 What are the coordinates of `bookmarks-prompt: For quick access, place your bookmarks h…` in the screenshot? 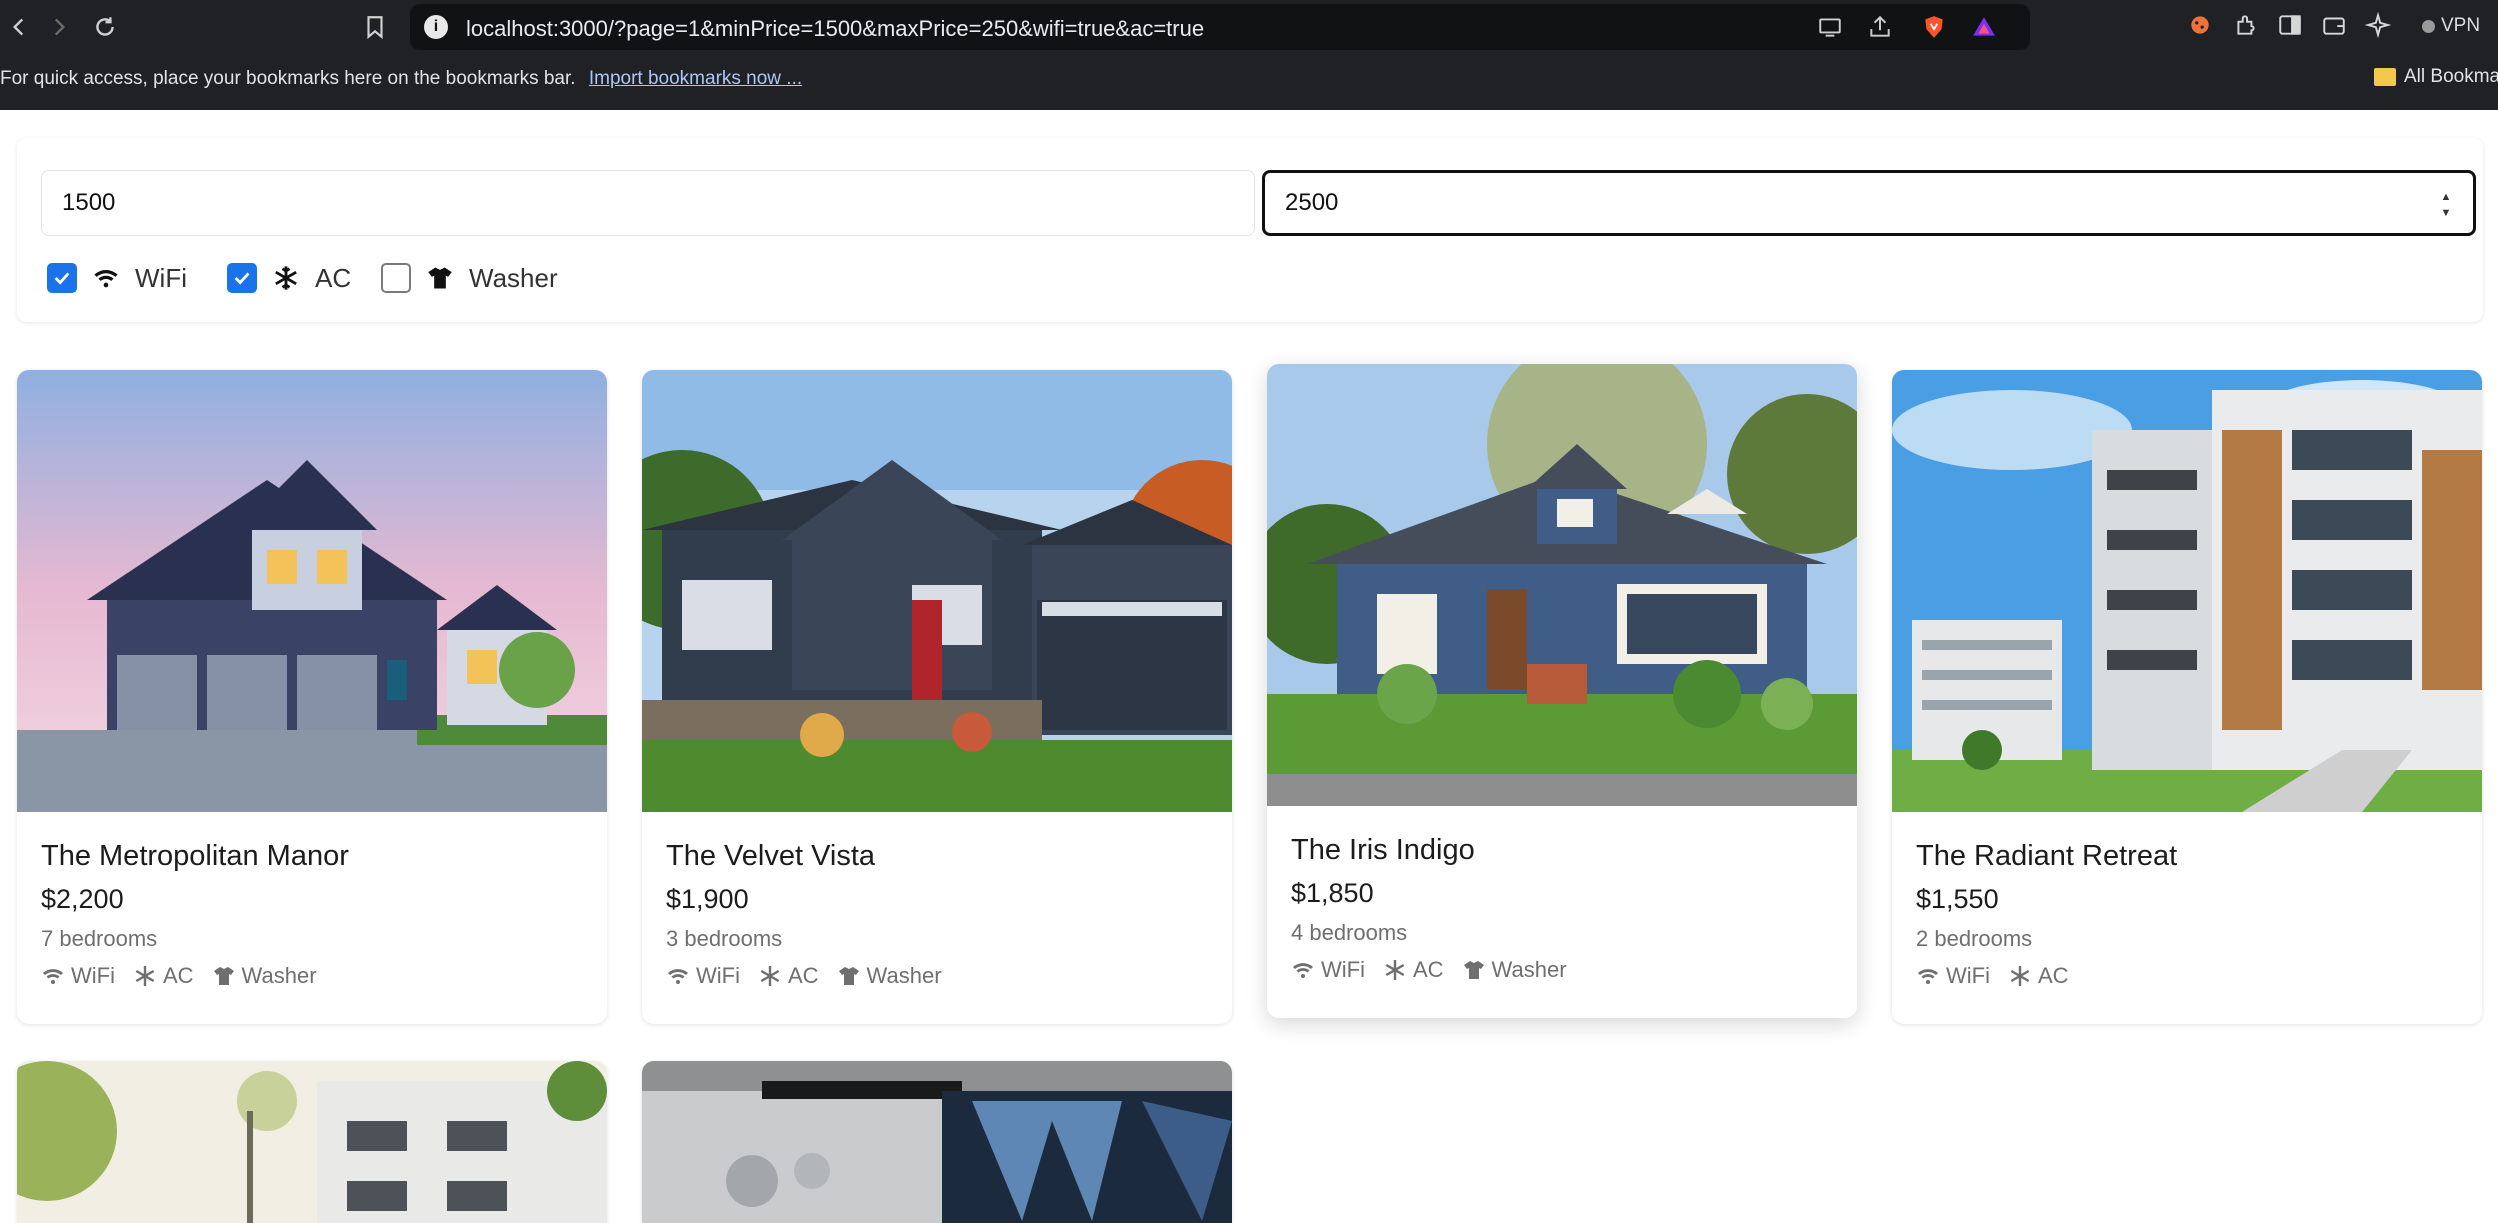 It's located at (401, 79).